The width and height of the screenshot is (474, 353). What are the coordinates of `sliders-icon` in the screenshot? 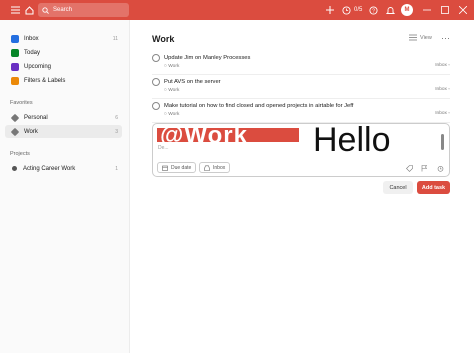 It's located at (413, 37).